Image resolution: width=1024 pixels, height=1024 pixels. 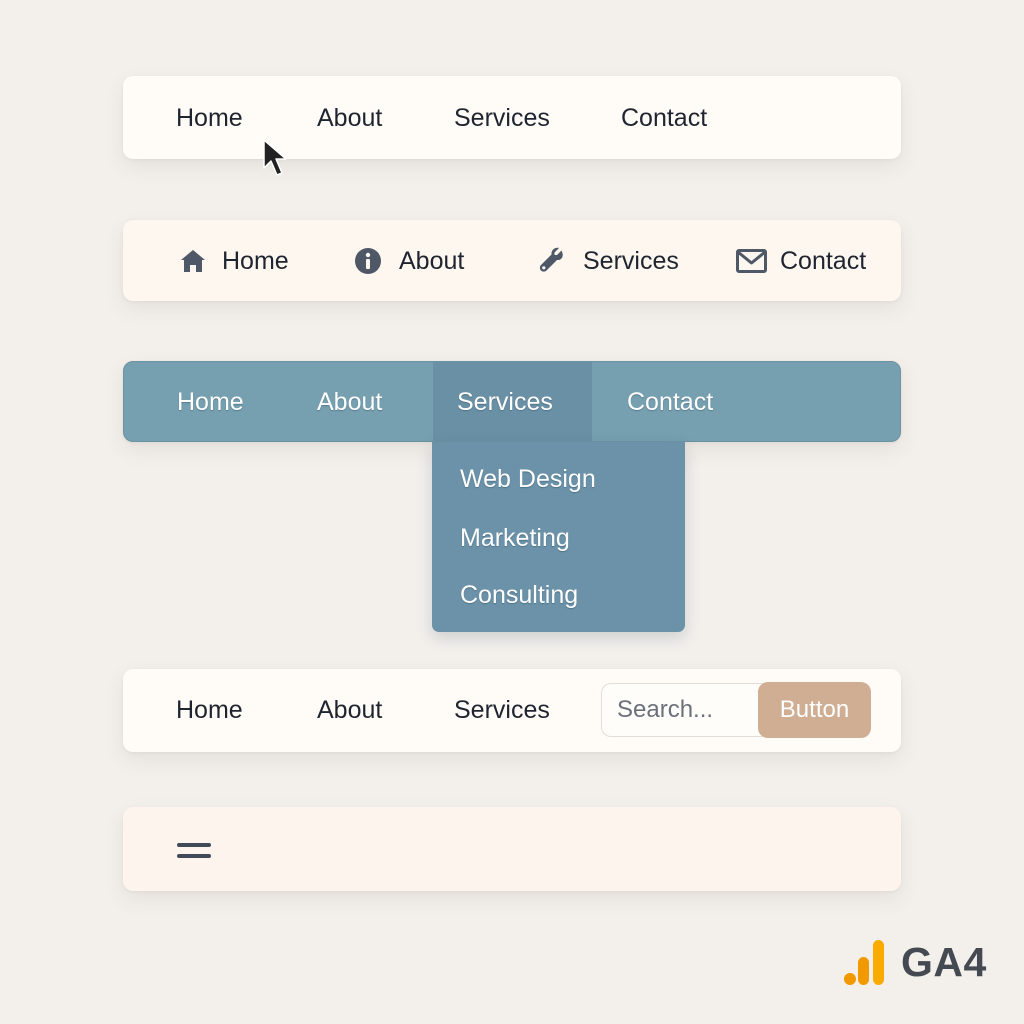 What do you see at coordinates (515, 538) in the screenshot?
I see `dropdown-item-marketing: Marketing` at bounding box center [515, 538].